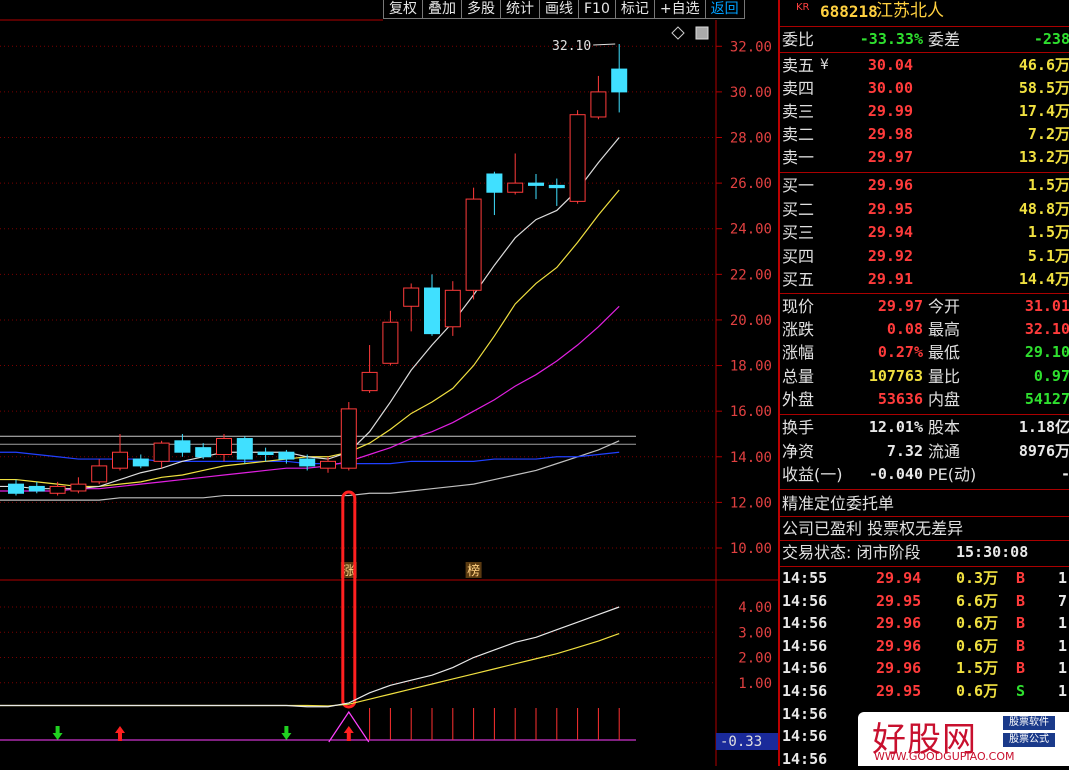 The image size is (1069, 770). I want to click on buy-level-volume: 5.1万, so click(1048, 255).